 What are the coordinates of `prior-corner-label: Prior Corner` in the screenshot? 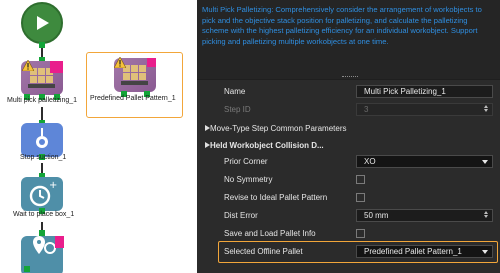 It's located at (246, 161).